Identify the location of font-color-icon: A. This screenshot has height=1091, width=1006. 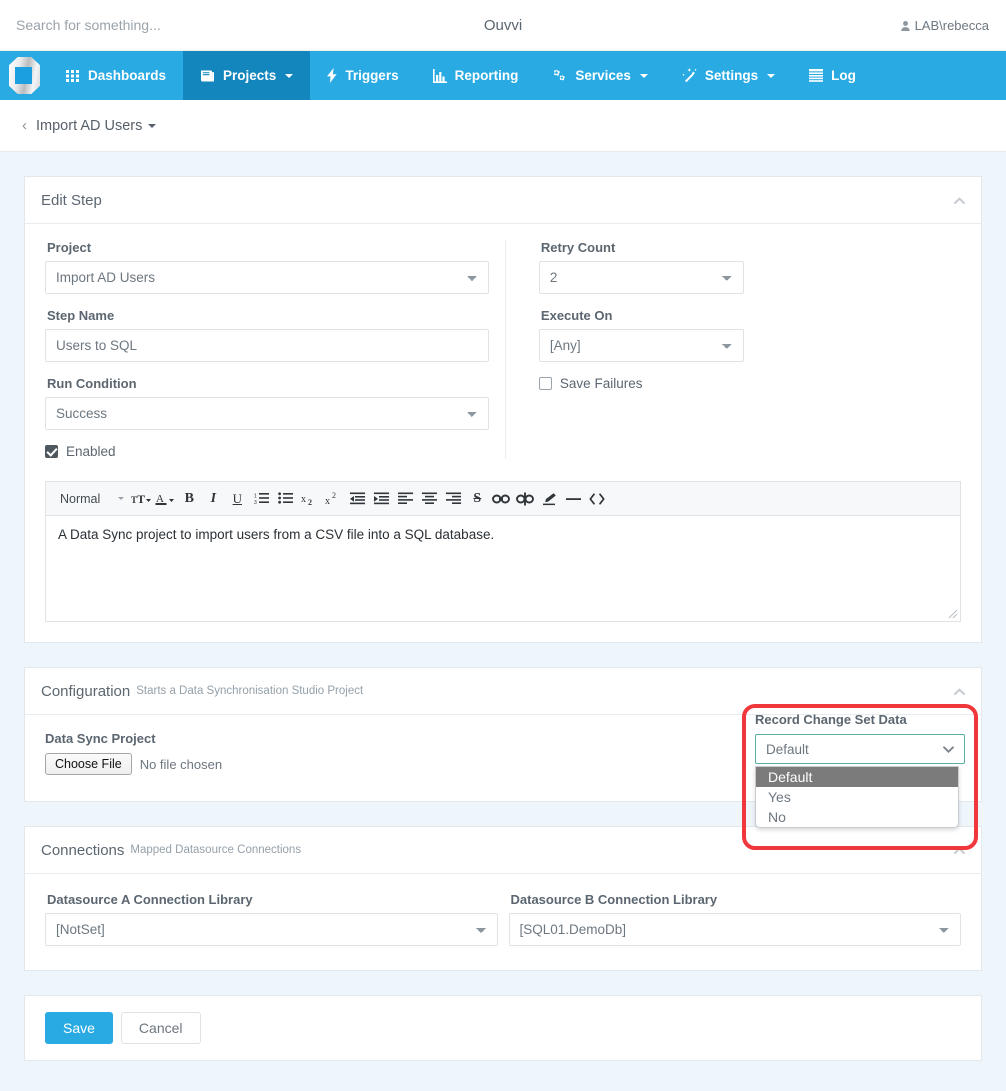
(165, 499).